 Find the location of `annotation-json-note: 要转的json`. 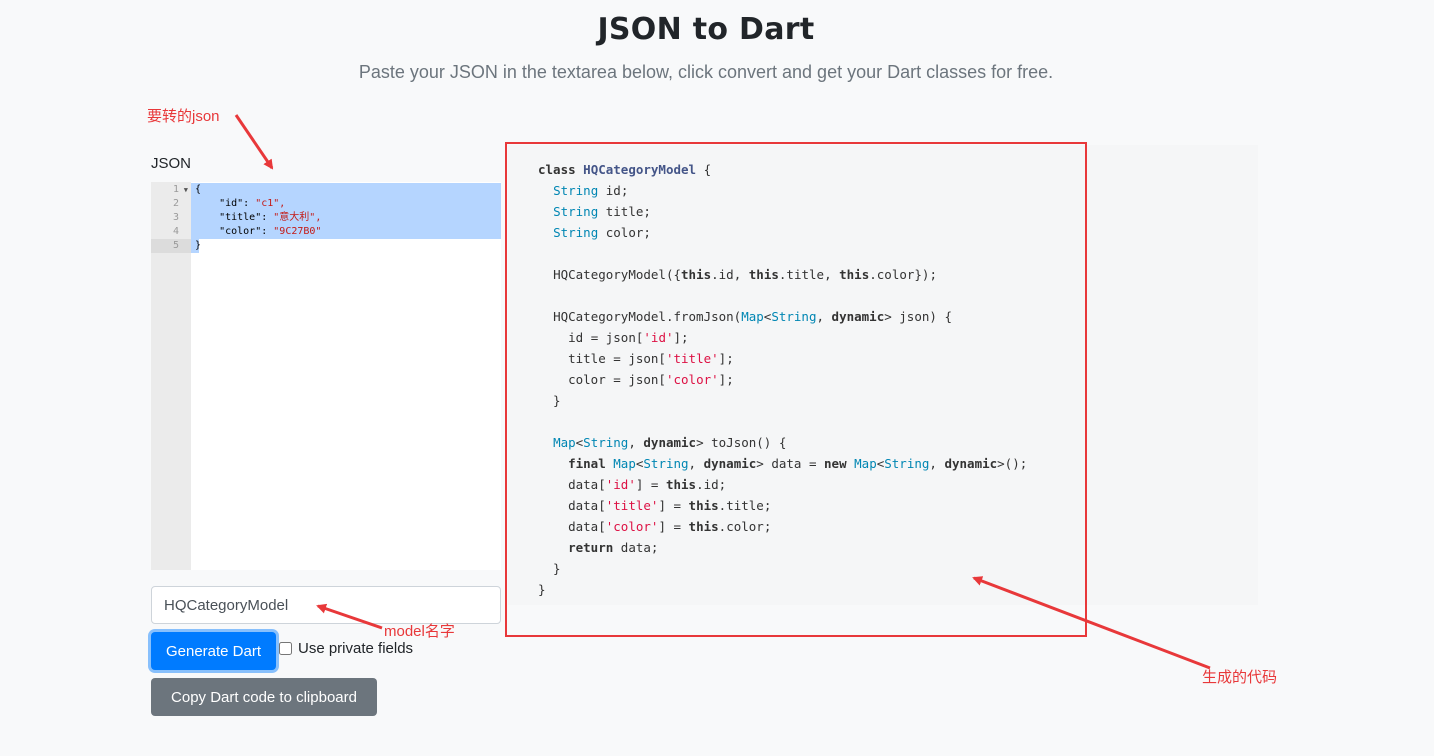

annotation-json-note: 要转的json is located at coordinates (183, 116).